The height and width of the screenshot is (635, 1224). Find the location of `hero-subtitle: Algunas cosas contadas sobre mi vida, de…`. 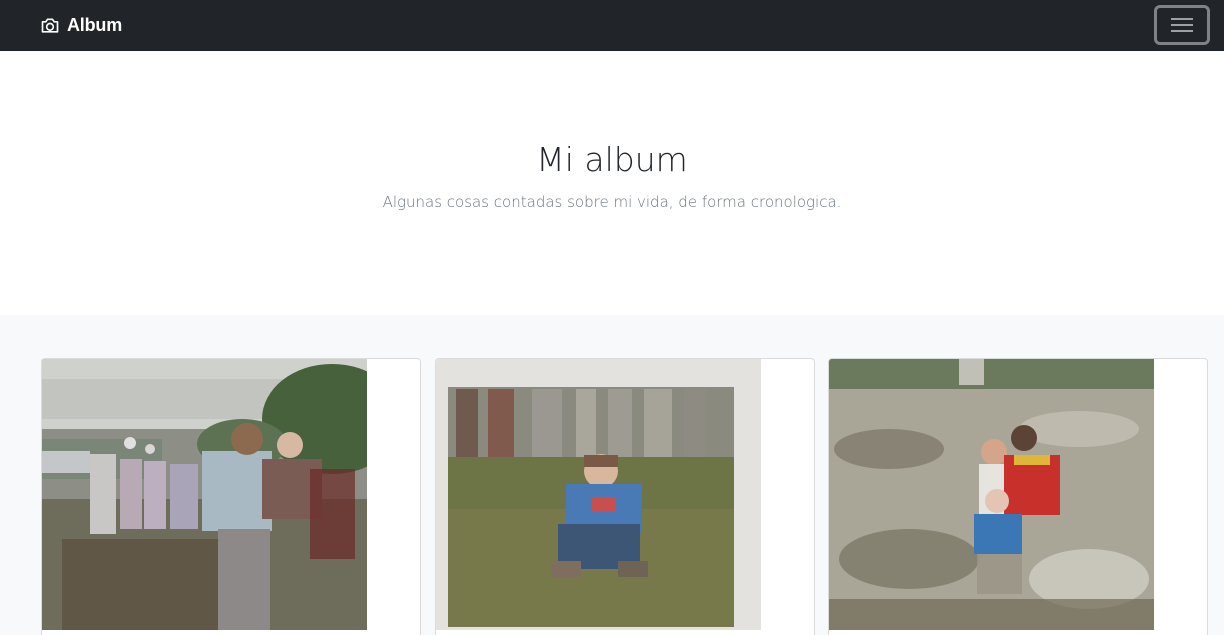

hero-subtitle: Algunas cosas contadas sobre mi vida, de… is located at coordinates (612, 202).